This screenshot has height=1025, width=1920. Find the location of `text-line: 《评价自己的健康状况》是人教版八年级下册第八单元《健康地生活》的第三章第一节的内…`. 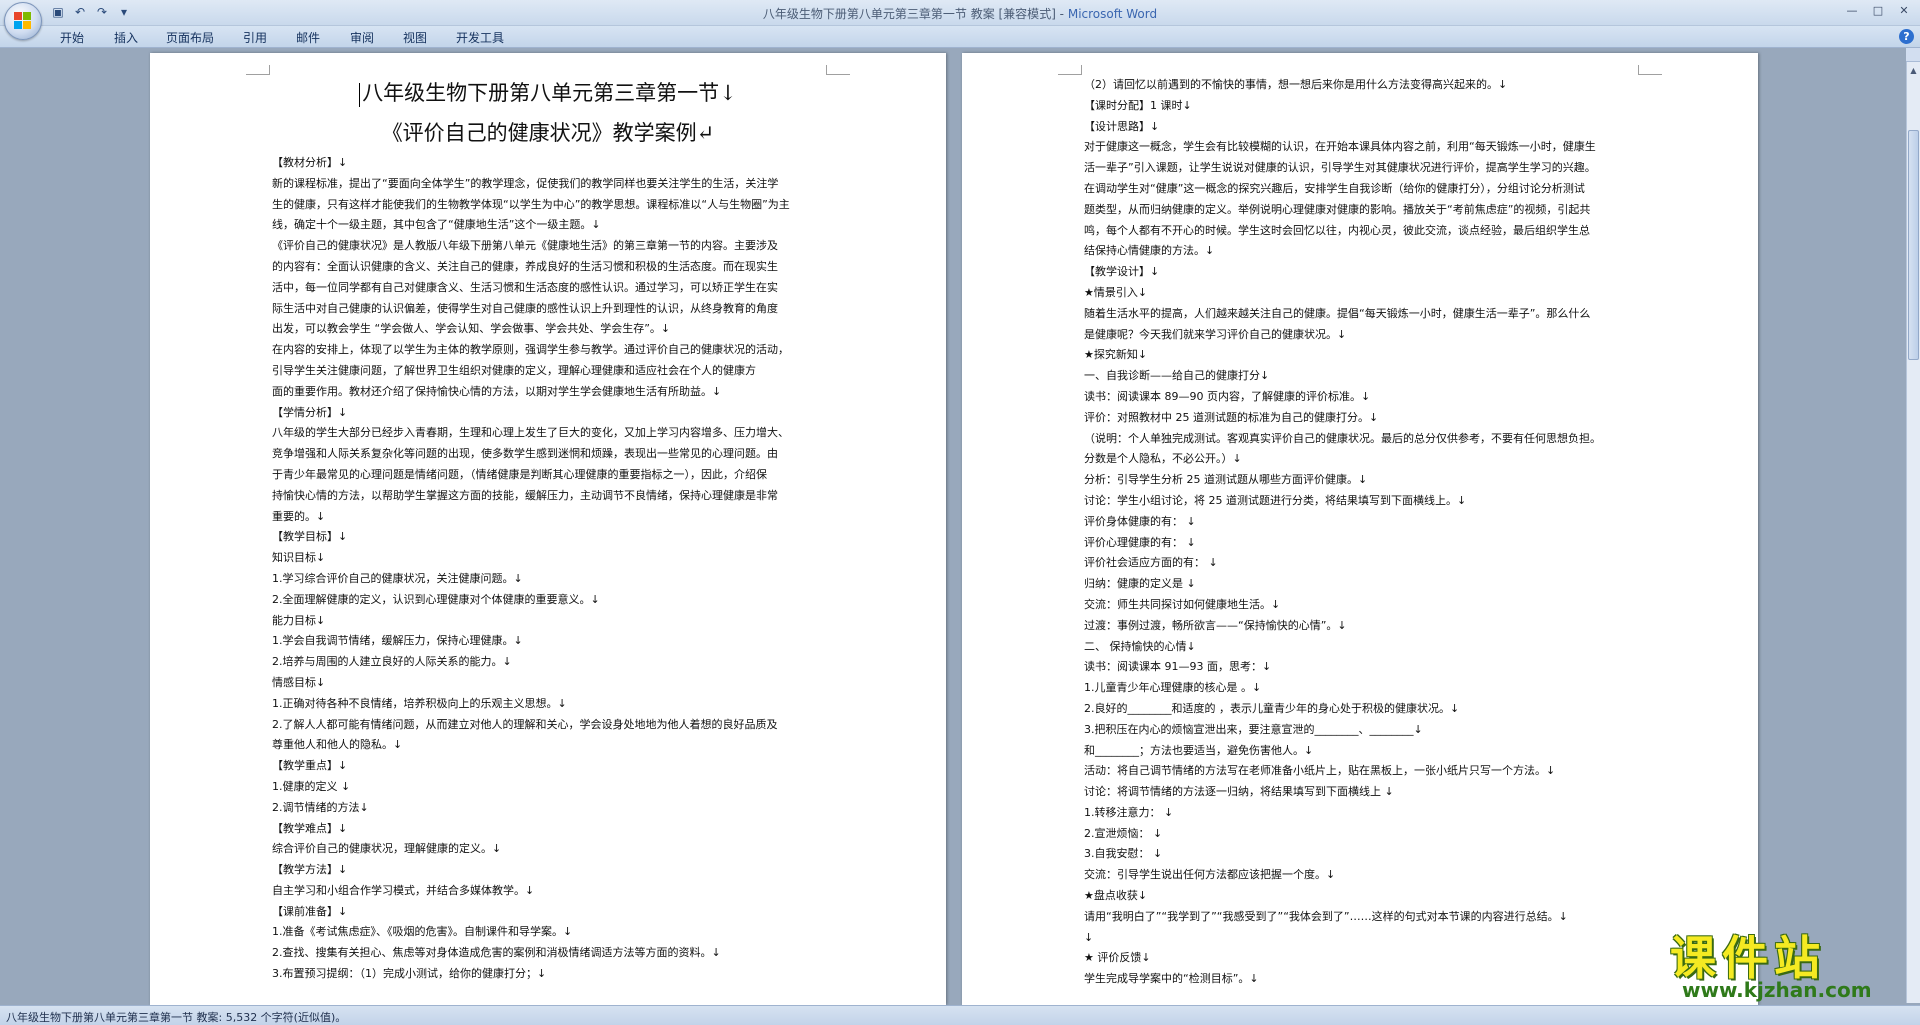

text-line: 《评价自己的健康状况》是人教版八年级下册第八单元《健康地生活》的第三章第一节的内… is located at coordinates (525, 246).